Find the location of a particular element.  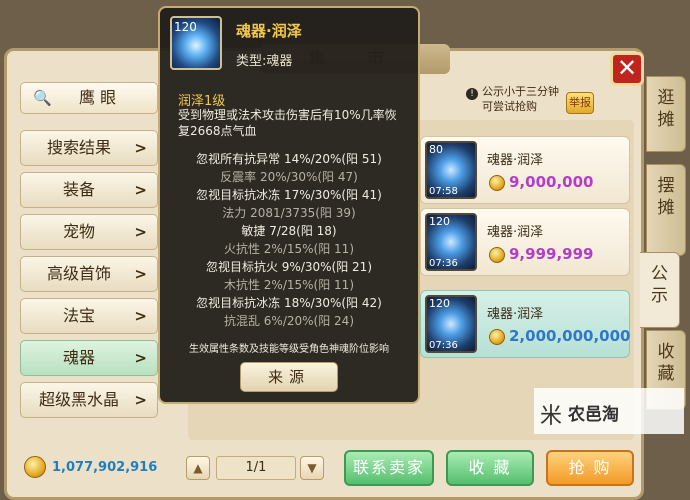

info-icon: ! is located at coordinates (472, 94).